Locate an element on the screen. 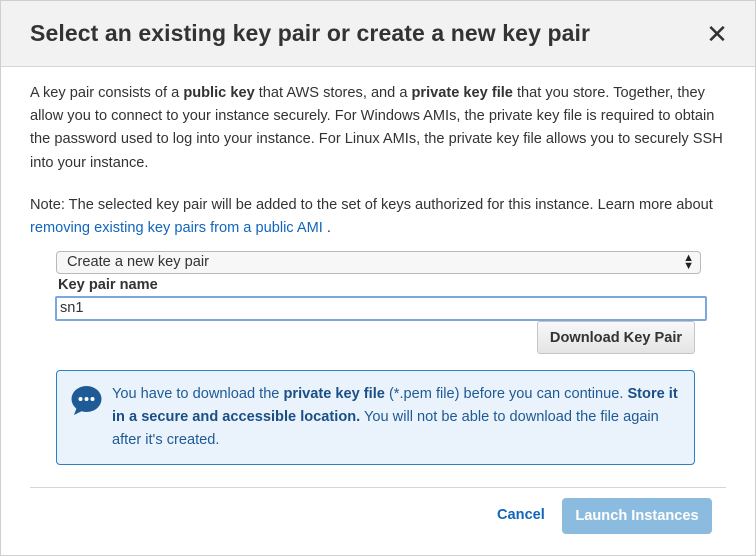 This screenshot has height=556, width=756. speech-bubble-icon is located at coordinates (86, 400).